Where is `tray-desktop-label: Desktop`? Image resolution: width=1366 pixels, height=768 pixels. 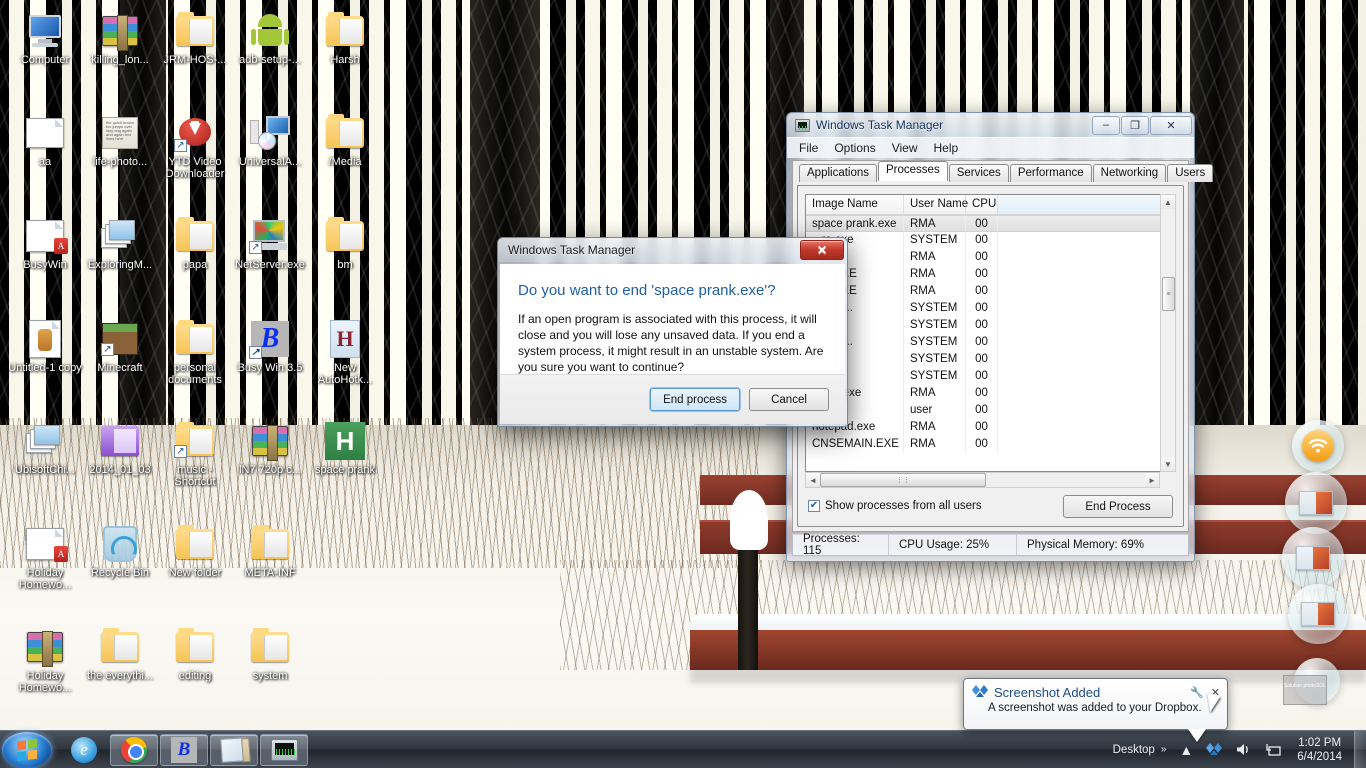 tray-desktop-label: Desktop is located at coordinates (1134, 750).